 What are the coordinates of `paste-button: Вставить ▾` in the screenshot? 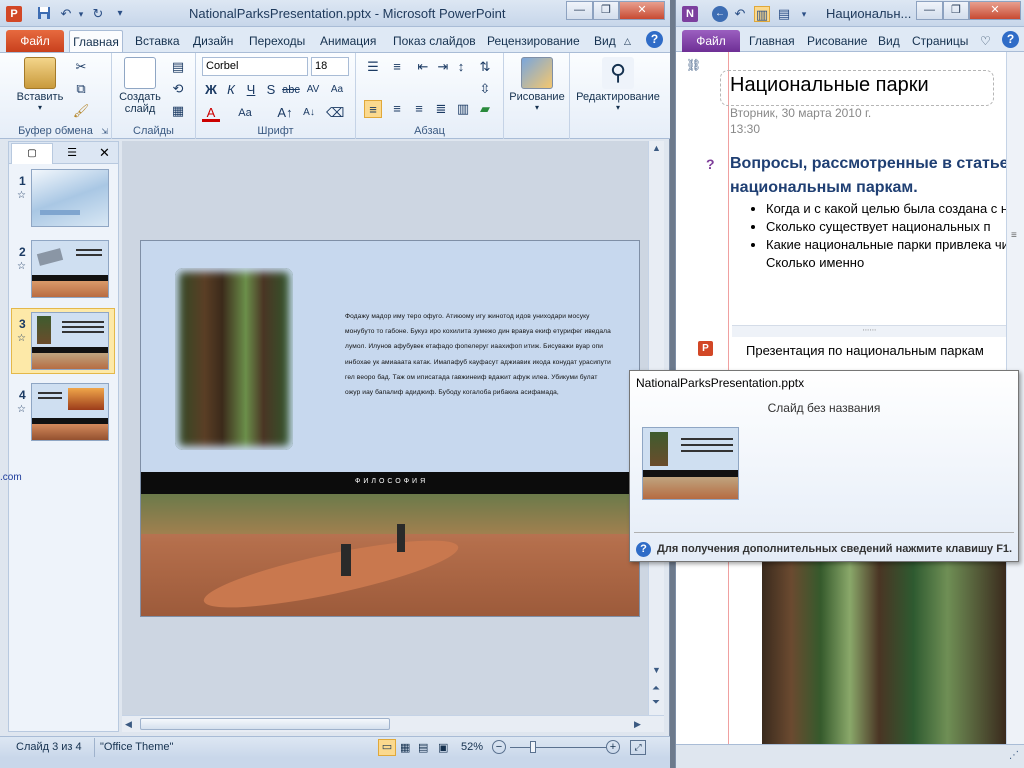 It's located at (40, 84).